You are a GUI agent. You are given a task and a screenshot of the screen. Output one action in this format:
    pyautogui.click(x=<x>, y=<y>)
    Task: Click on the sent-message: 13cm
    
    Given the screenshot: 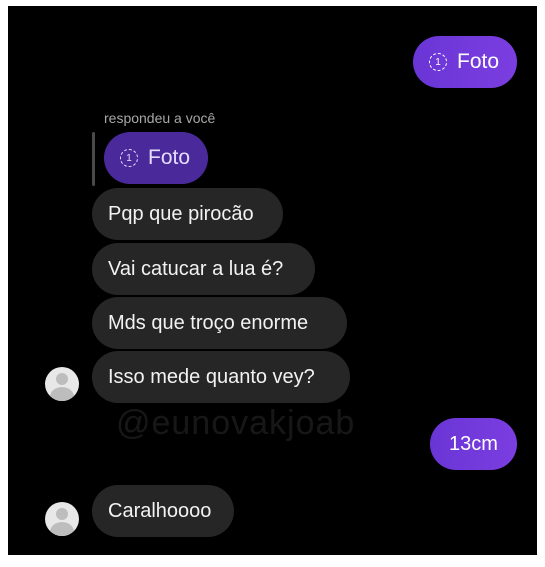 What is the action you would take?
    pyautogui.click(x=473, y=444)
    